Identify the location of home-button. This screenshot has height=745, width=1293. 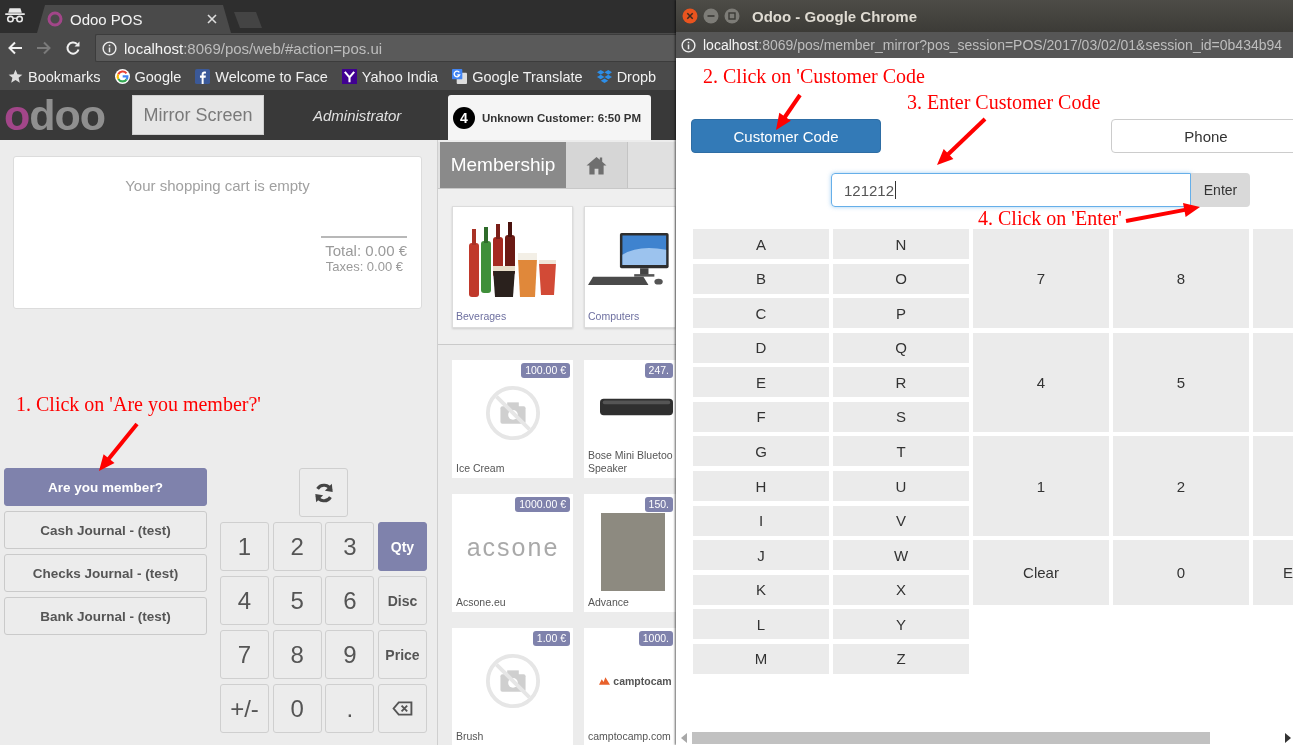
(597, 165).